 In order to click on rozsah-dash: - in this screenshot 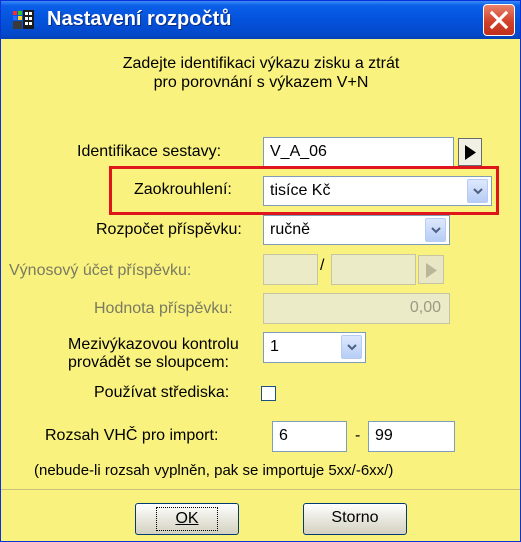, I will do `click(358, 435)`.